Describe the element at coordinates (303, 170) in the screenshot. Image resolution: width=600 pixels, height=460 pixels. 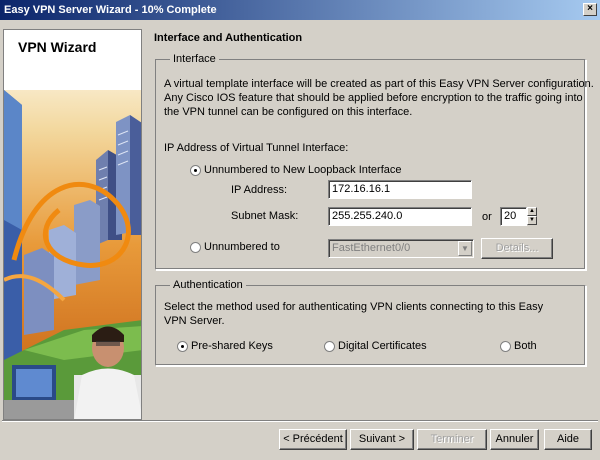
I see `loopback-label: Unnumbered to New Loopback Interface` at that location.